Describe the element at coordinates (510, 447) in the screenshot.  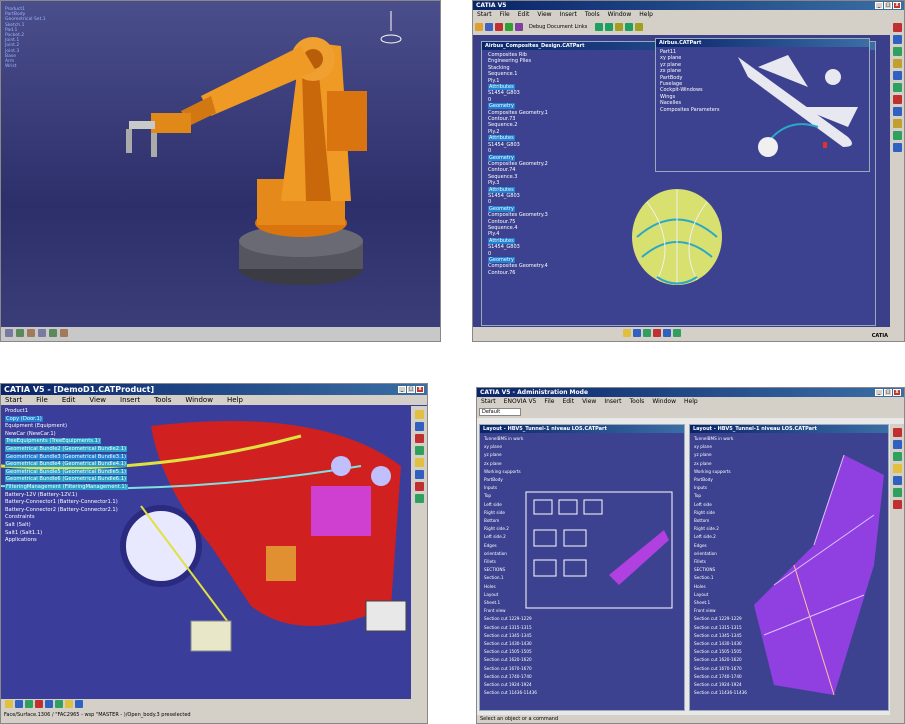
I see `tree-node: xy plane` at that location.